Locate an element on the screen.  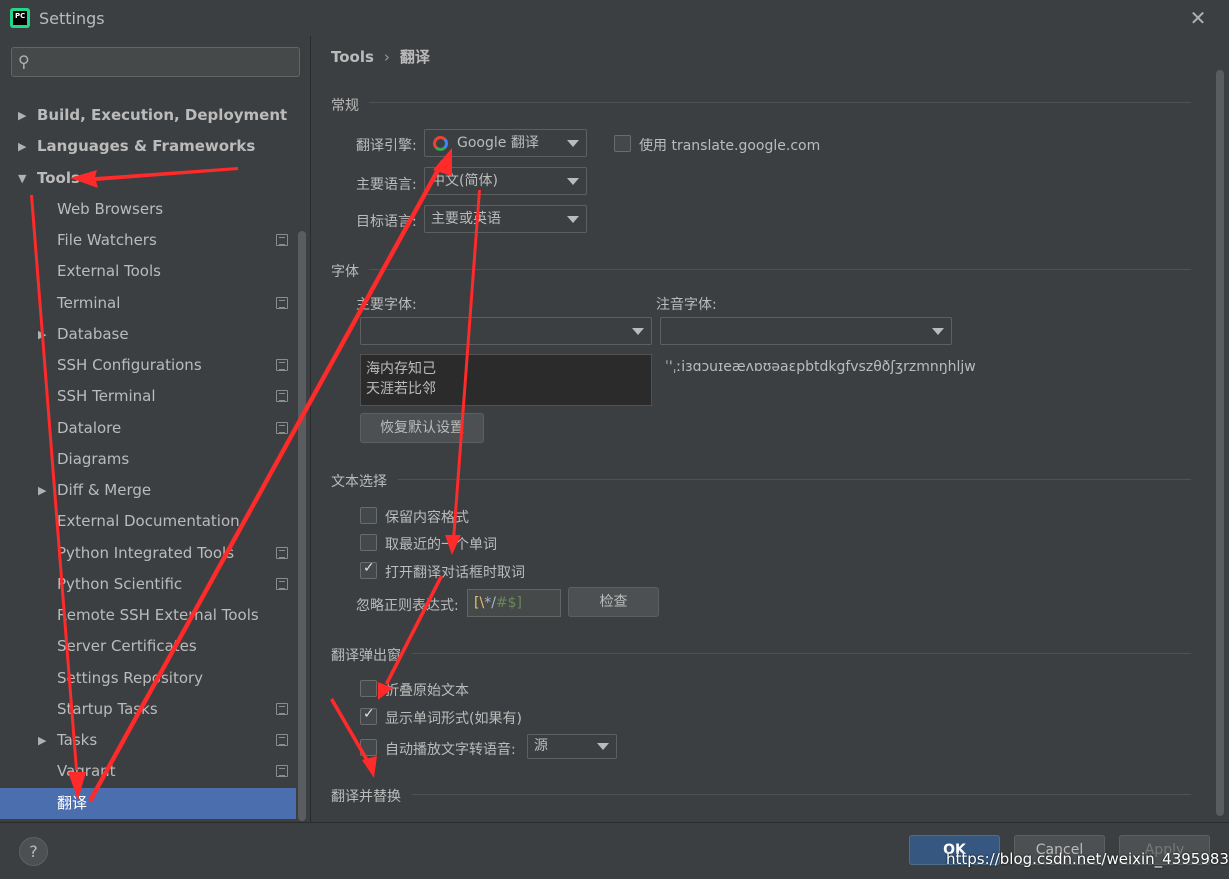
auto-tts-checkbox is located at coordinates (368, 747).